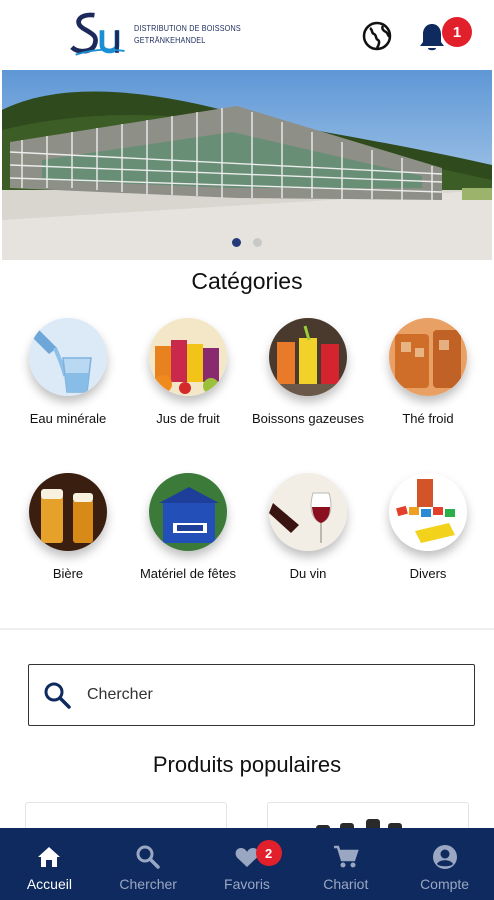  I want to click on brand-logo: DISTRIBUTION DE BOISSONS GETRÄNKEHANDEL, so click(165, 34).